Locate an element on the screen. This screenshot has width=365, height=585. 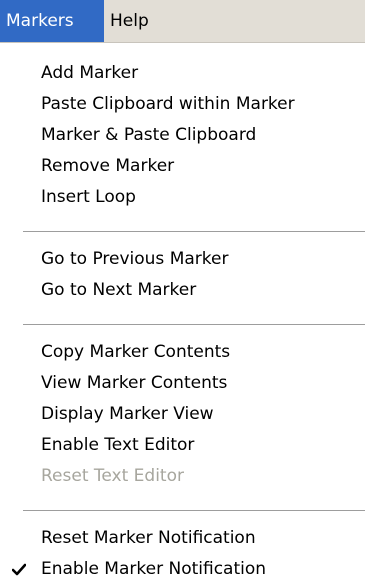
menu-item-paste-clipboard-within-marker: Paste Clipboard within Marker is located at coordinates (182, 104).